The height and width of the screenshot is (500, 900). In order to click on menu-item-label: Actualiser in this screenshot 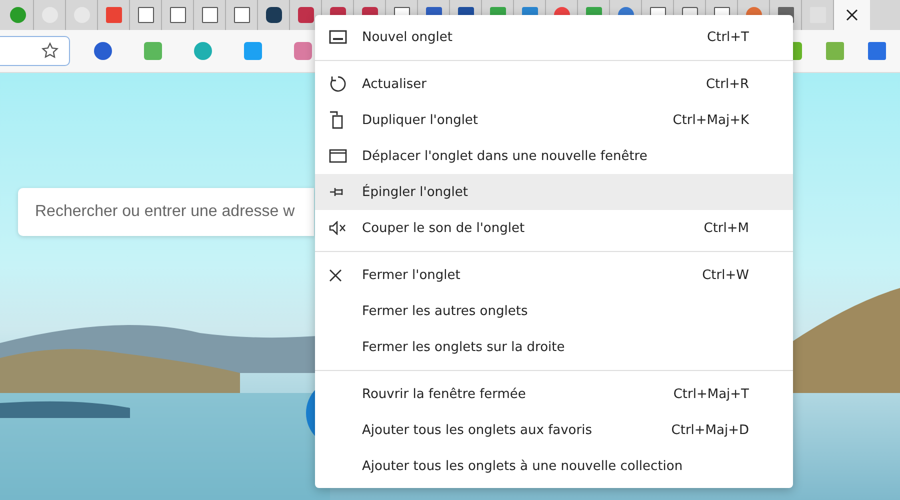, I will do `click(395, 84)`.